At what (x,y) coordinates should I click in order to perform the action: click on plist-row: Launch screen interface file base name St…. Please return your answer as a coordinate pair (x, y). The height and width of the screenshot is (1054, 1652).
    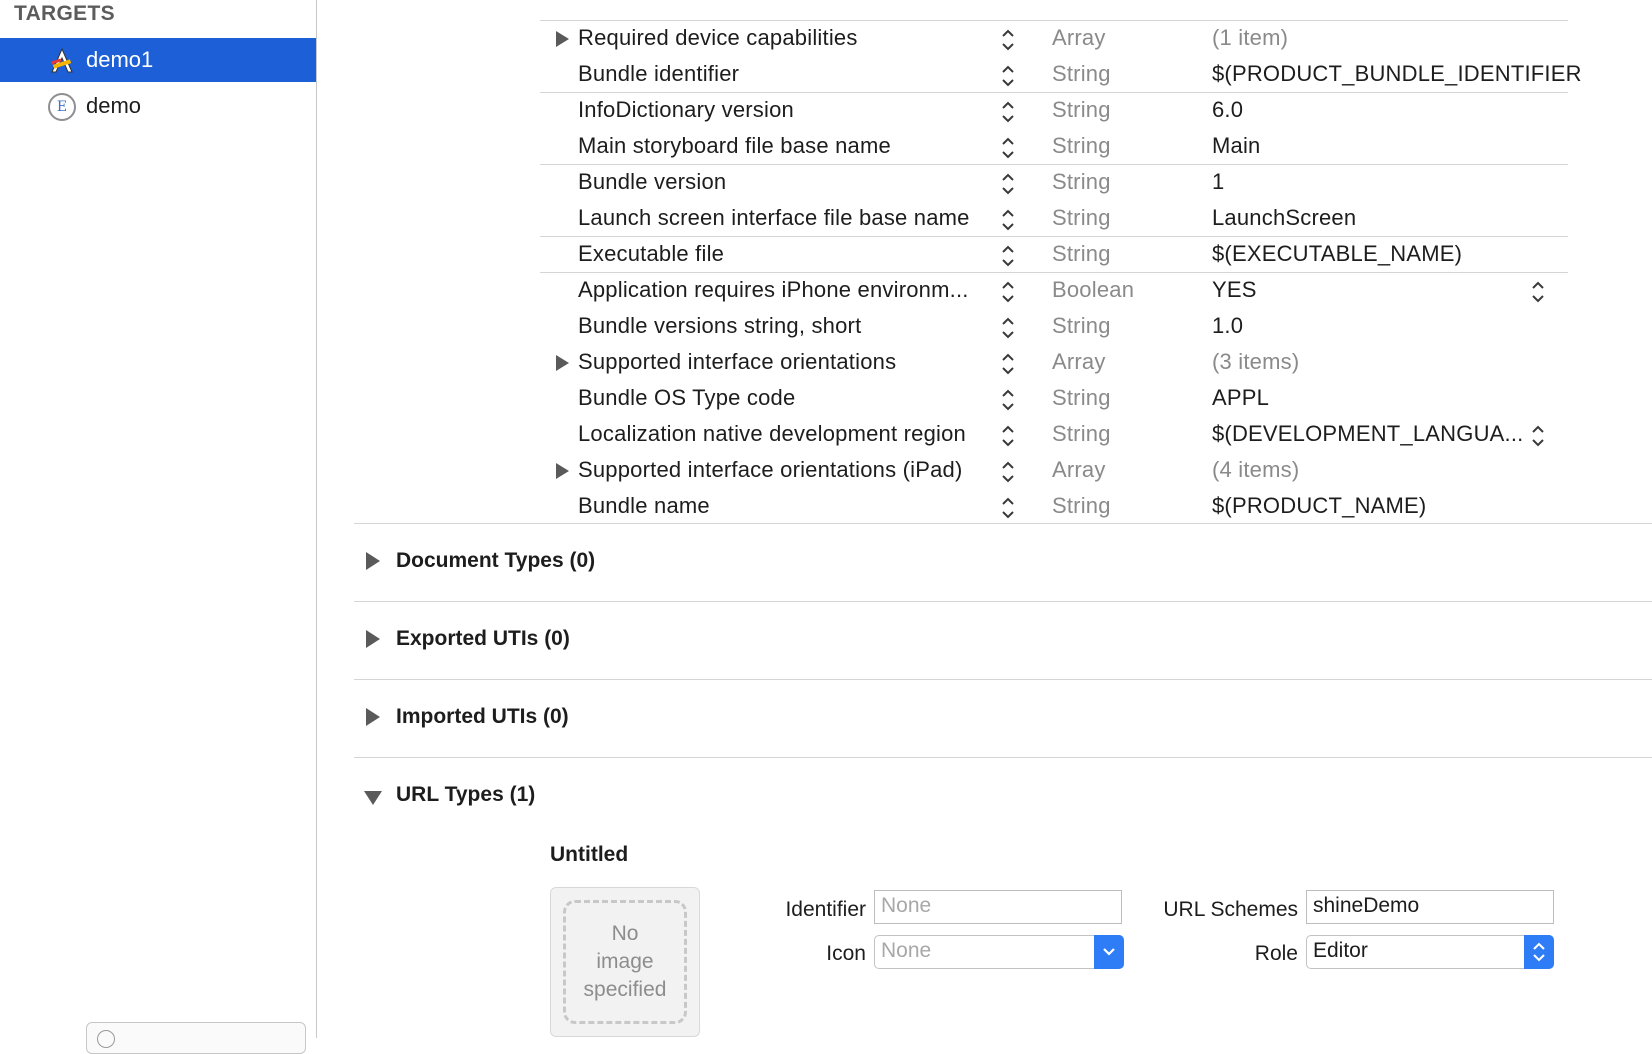
    Looking at the image, I should click on (1054, 219).